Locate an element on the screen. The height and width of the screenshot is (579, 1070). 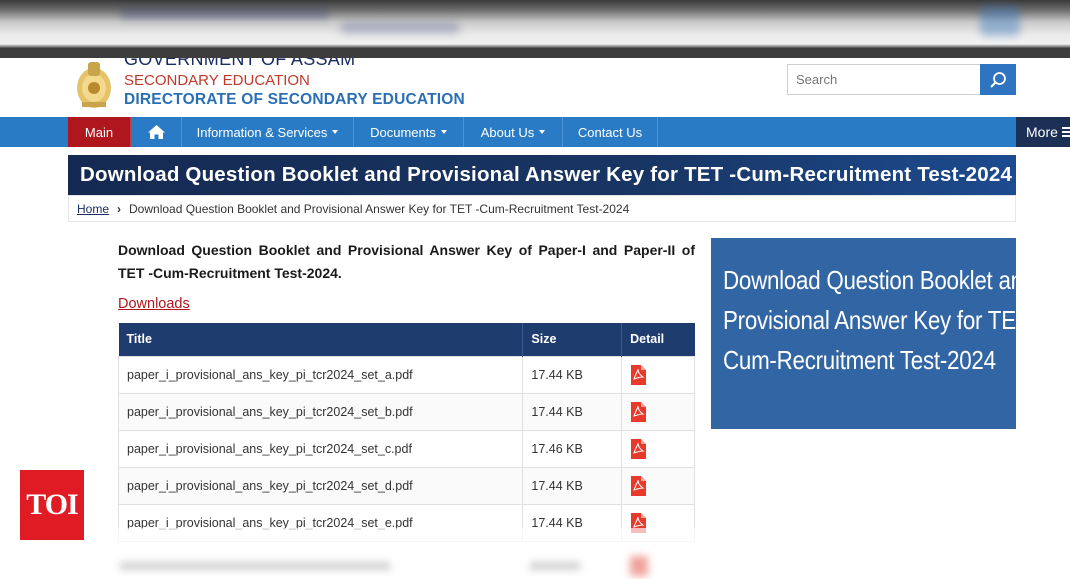
featured-image-line: Provisional Answer Key for TET - is located at coordinates (869, 320).